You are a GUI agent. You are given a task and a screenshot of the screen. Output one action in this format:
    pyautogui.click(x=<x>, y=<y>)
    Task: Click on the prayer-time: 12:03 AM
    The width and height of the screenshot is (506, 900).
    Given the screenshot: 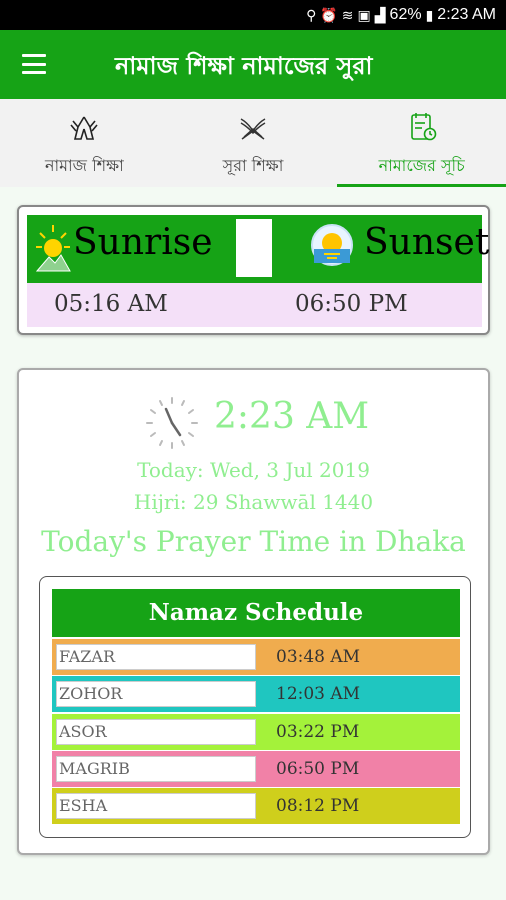 What is the action you would take?
    pyautogui.click(x=318, y=694)
    